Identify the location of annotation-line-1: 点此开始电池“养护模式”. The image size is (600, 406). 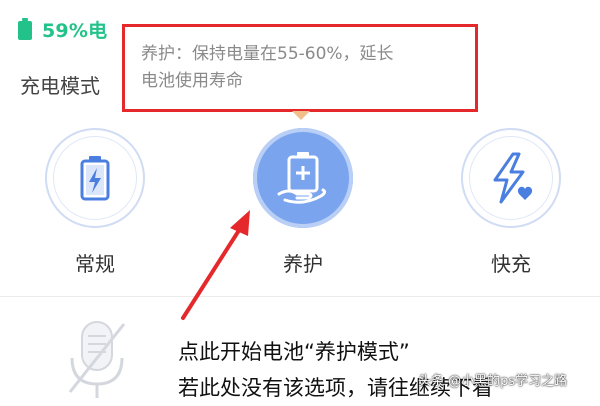
(294, 352).